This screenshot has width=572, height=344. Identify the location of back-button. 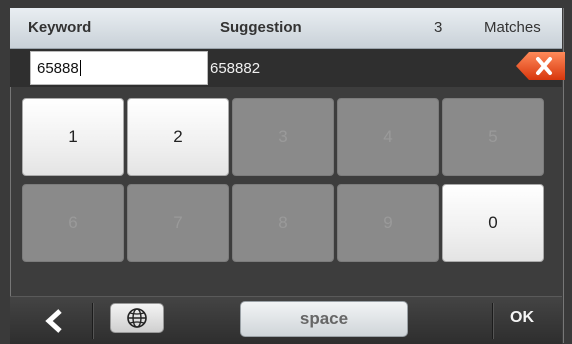
(55, 321).